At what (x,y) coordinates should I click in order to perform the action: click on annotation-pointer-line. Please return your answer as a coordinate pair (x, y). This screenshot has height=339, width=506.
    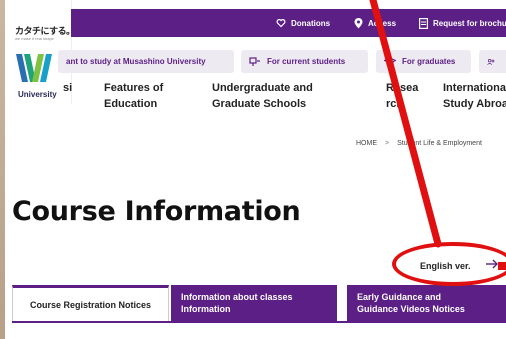
    Looking at the image, I should click on (405, 124).